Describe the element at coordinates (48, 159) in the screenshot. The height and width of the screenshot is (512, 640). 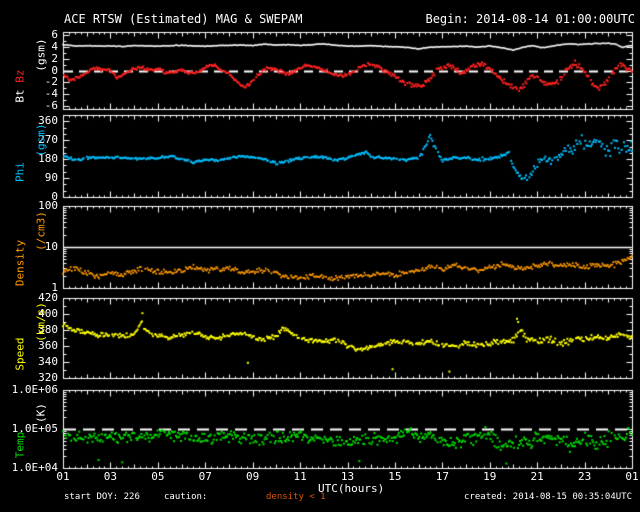
I see `y-tick-label: 180` at that location.